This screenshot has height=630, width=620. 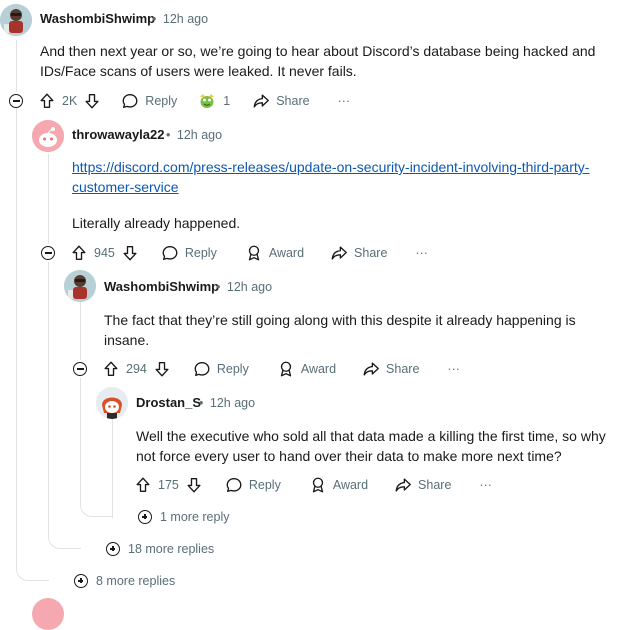 I want to click on award-count: 1, so click(x=227, y=101).